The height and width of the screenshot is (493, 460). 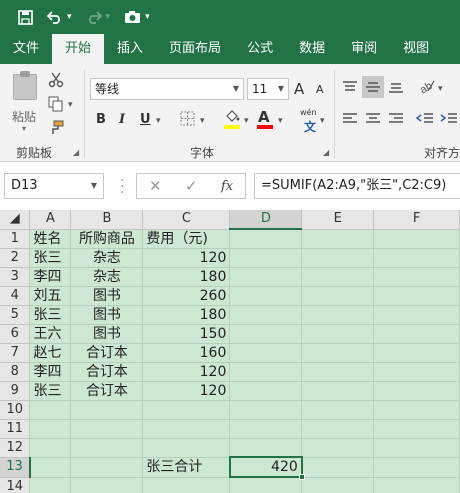 I want to click on cell-a3: 李四, so click(x=50, y=277).